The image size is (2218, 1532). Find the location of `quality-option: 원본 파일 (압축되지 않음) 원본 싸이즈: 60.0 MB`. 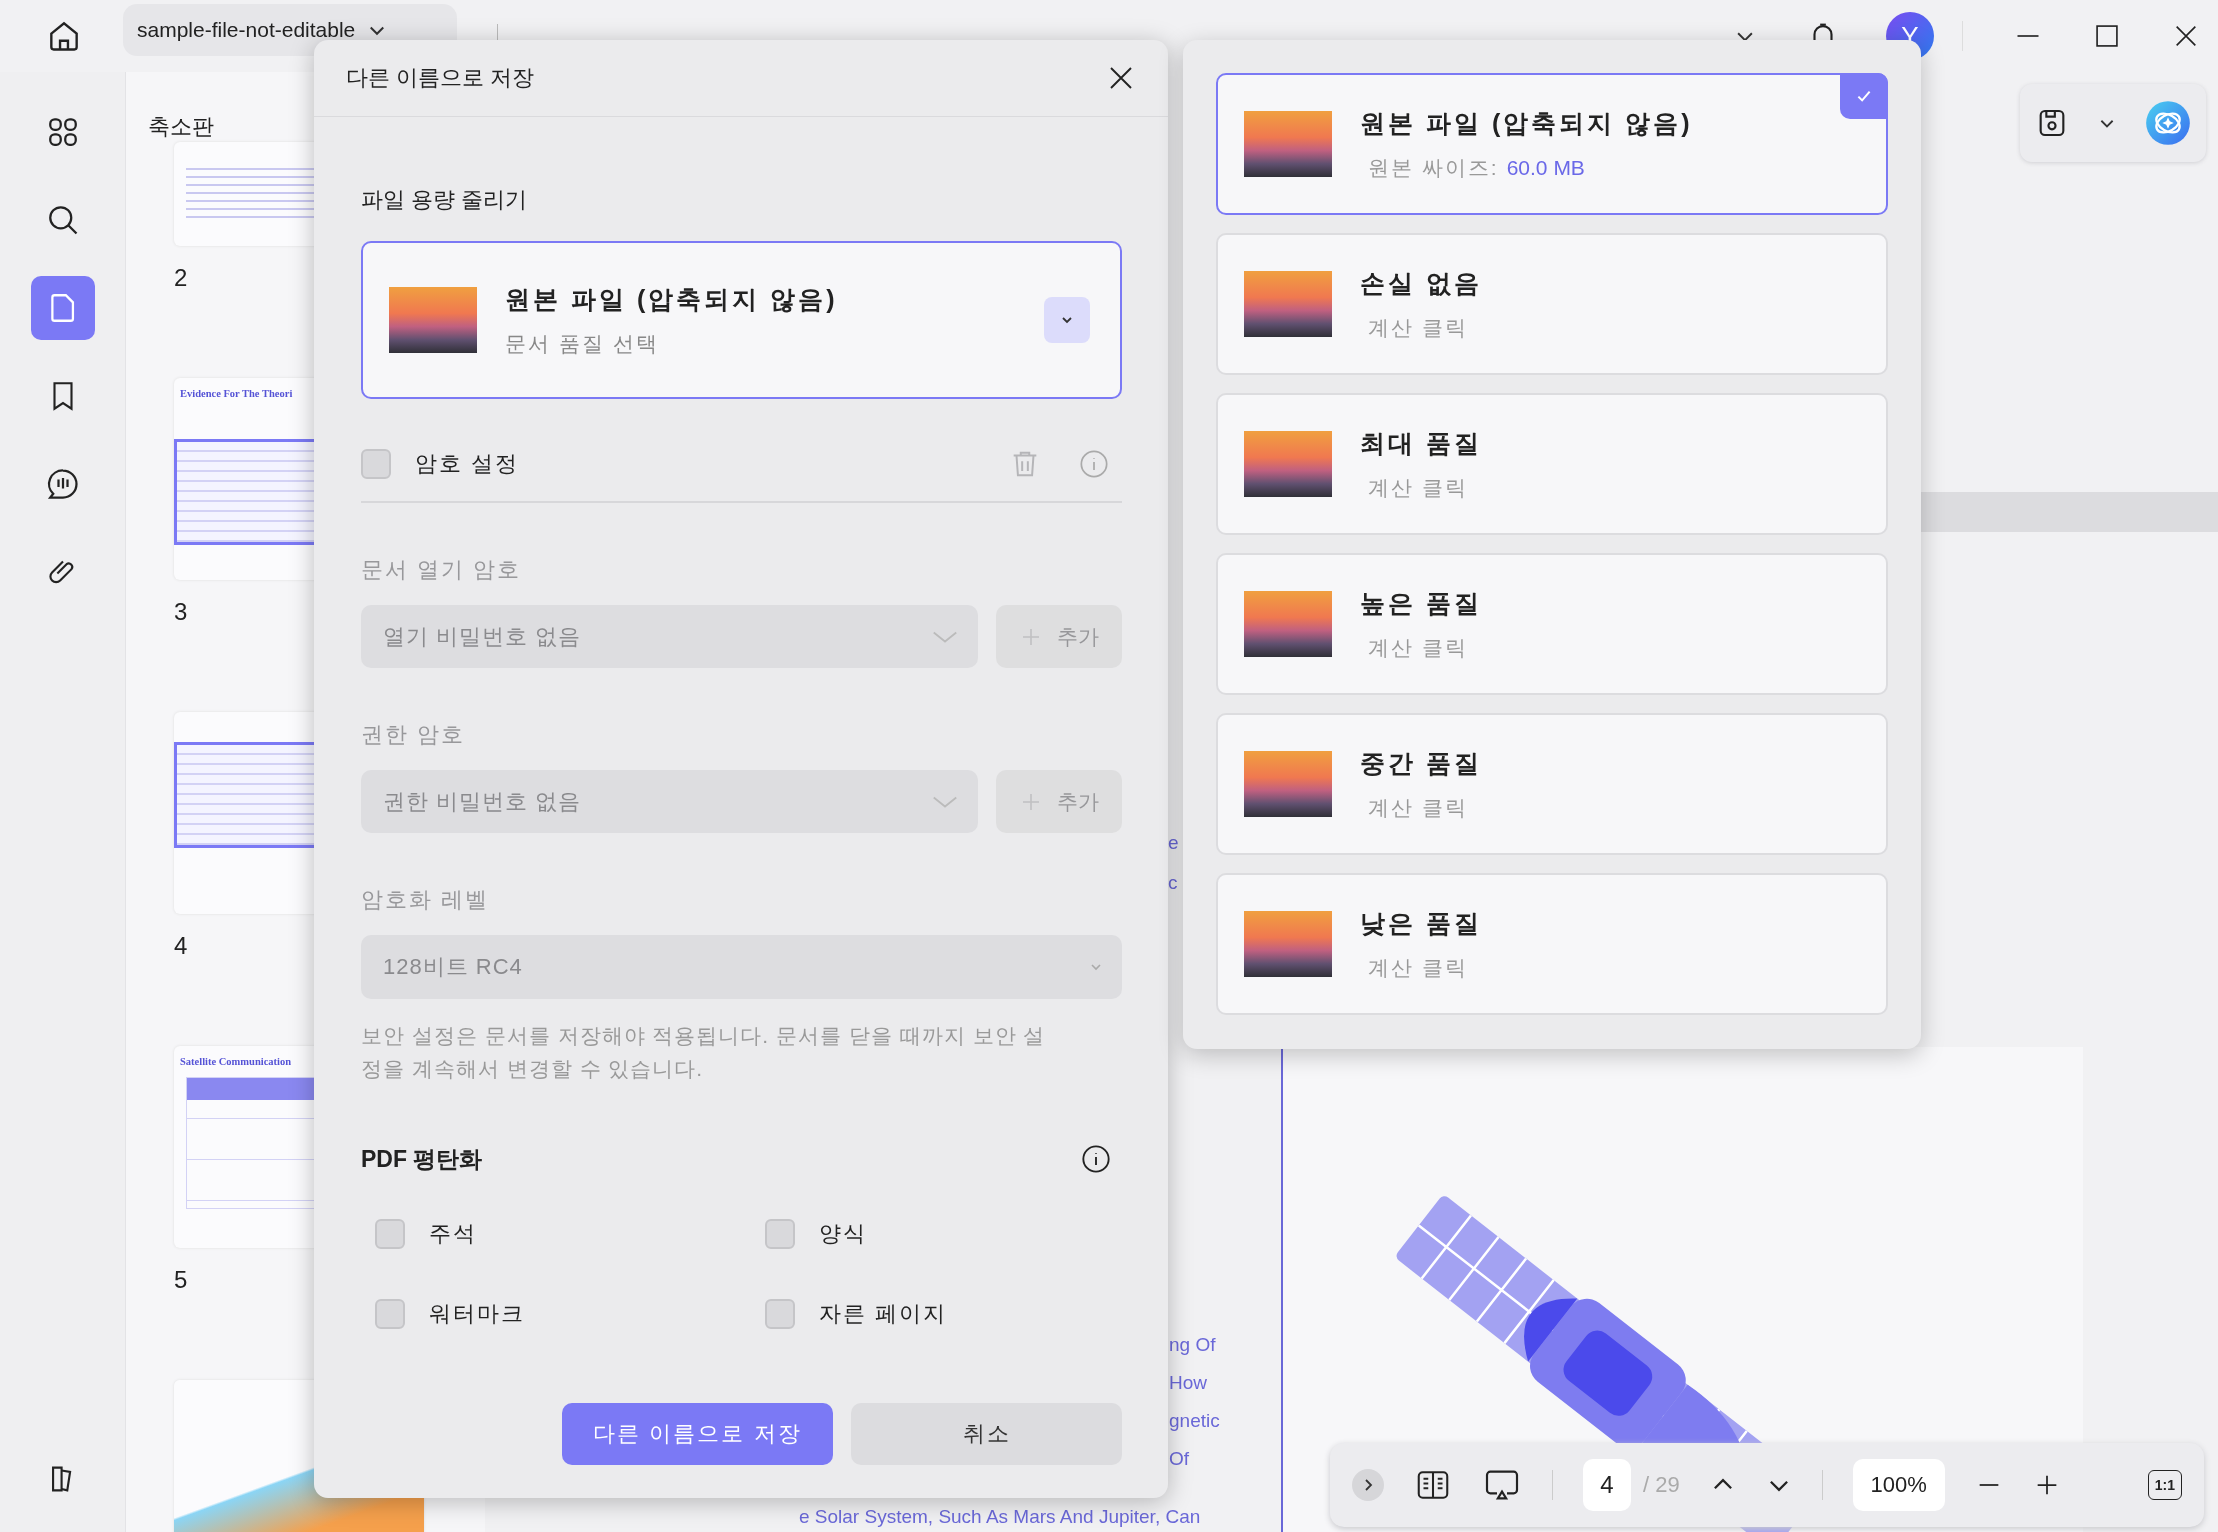

quality-option: 원본 파일 (압축되지 않음) 원본 싸이즈: 60.0 MB is located at coordinates (1552, 144).